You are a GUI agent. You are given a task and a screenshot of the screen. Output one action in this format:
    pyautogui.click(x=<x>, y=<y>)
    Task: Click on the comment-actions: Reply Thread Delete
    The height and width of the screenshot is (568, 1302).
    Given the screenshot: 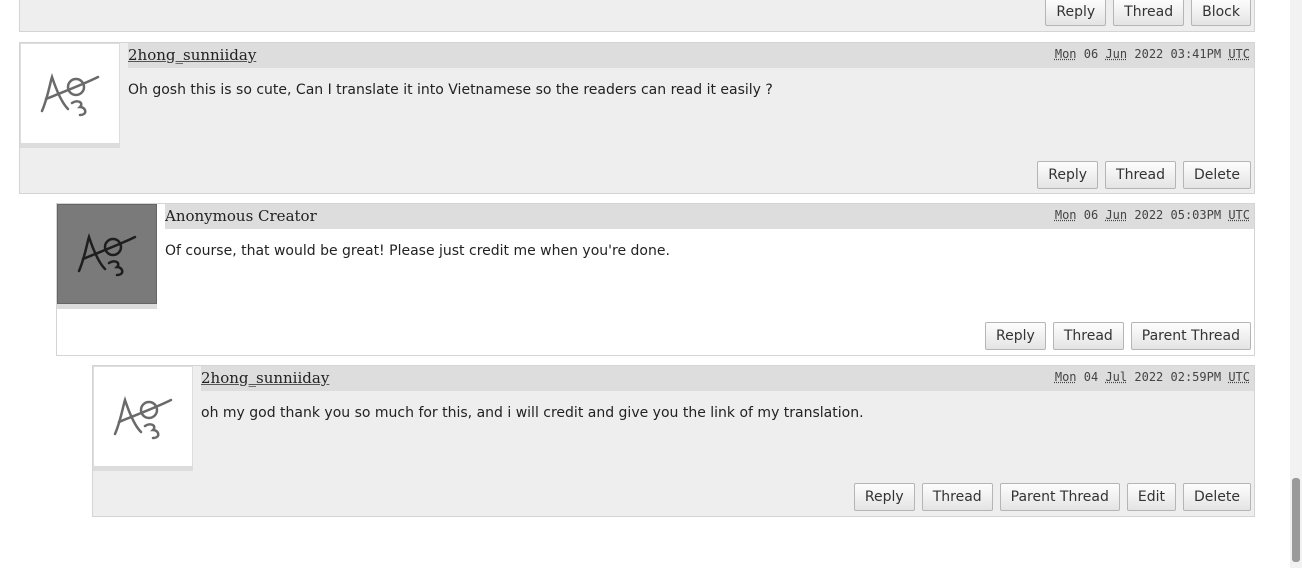 What is the action you would take?
    pyautogui.click(x=1144, y=175)
    